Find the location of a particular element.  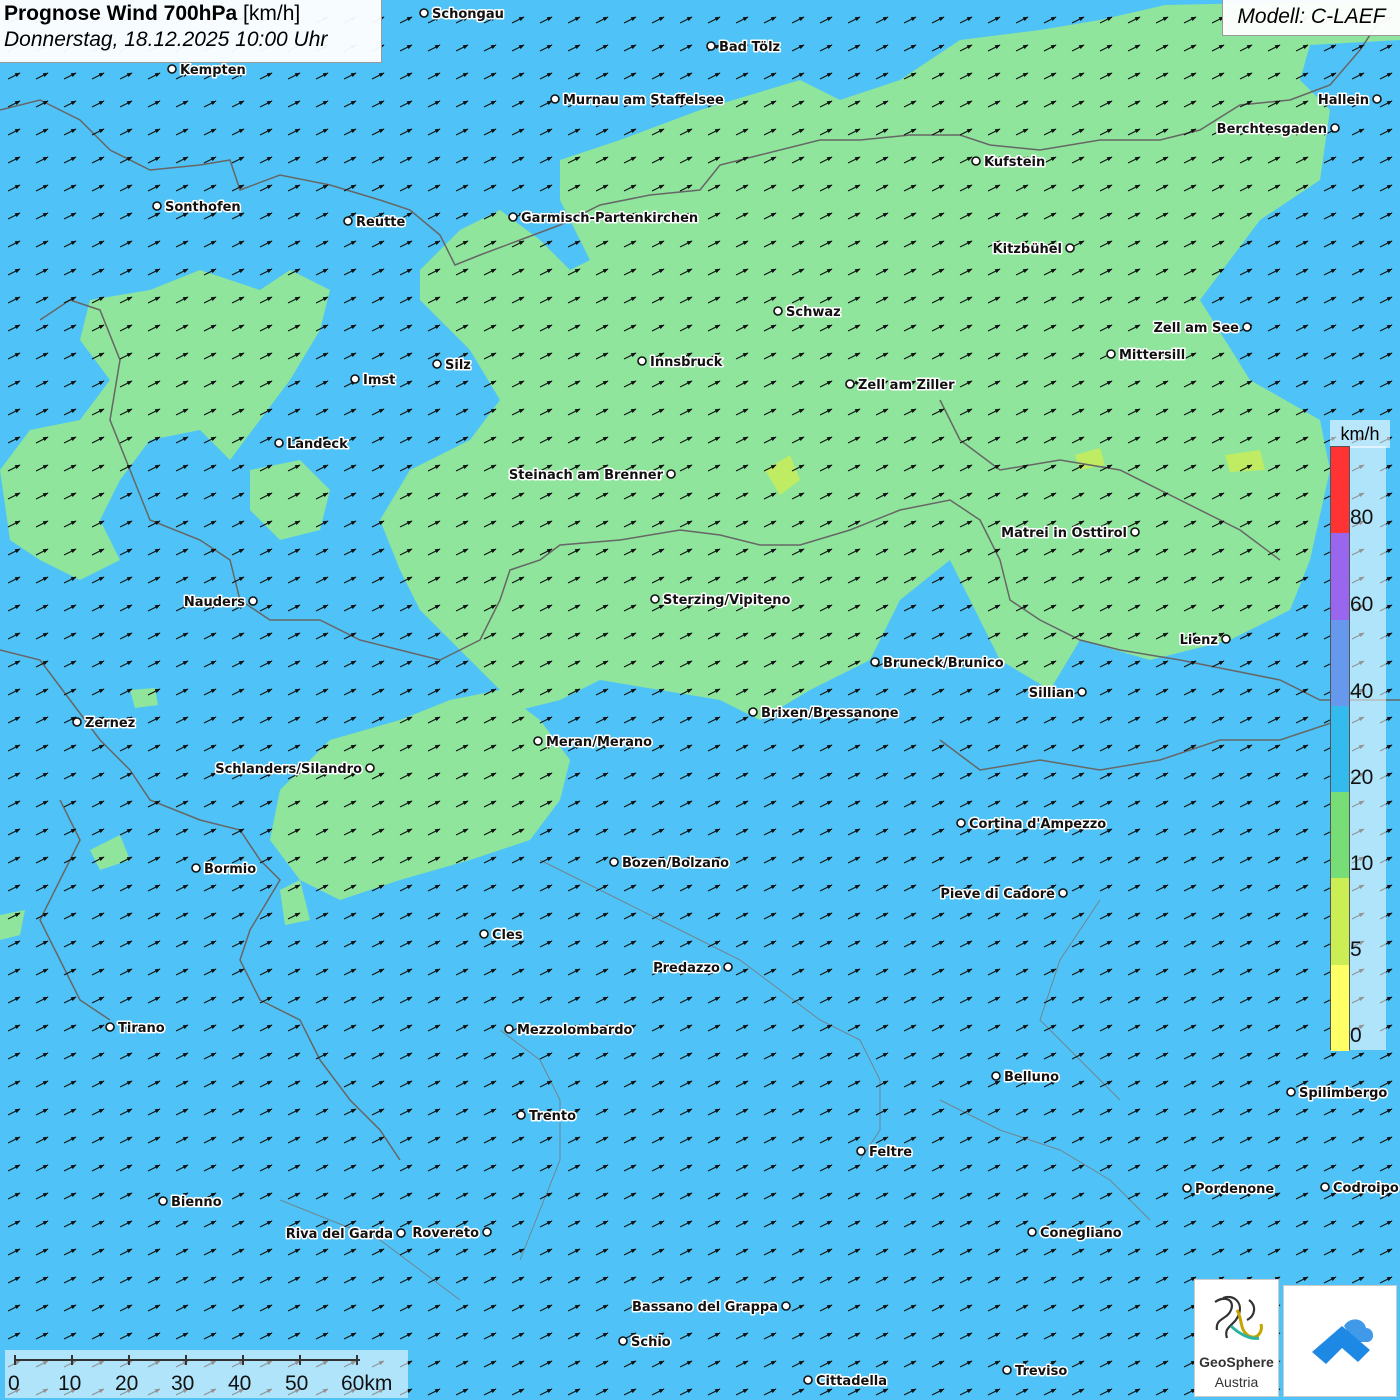

city-marker: Mezzolombardo is located at coordinates (569, 1031).